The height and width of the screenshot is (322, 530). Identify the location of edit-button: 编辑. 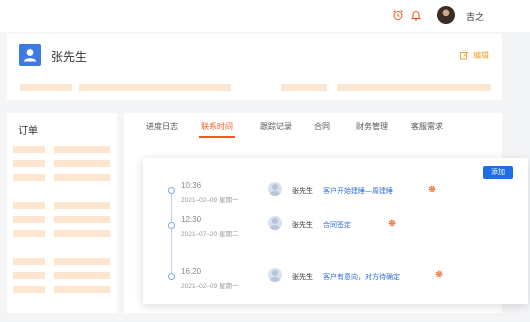
(474, 55).